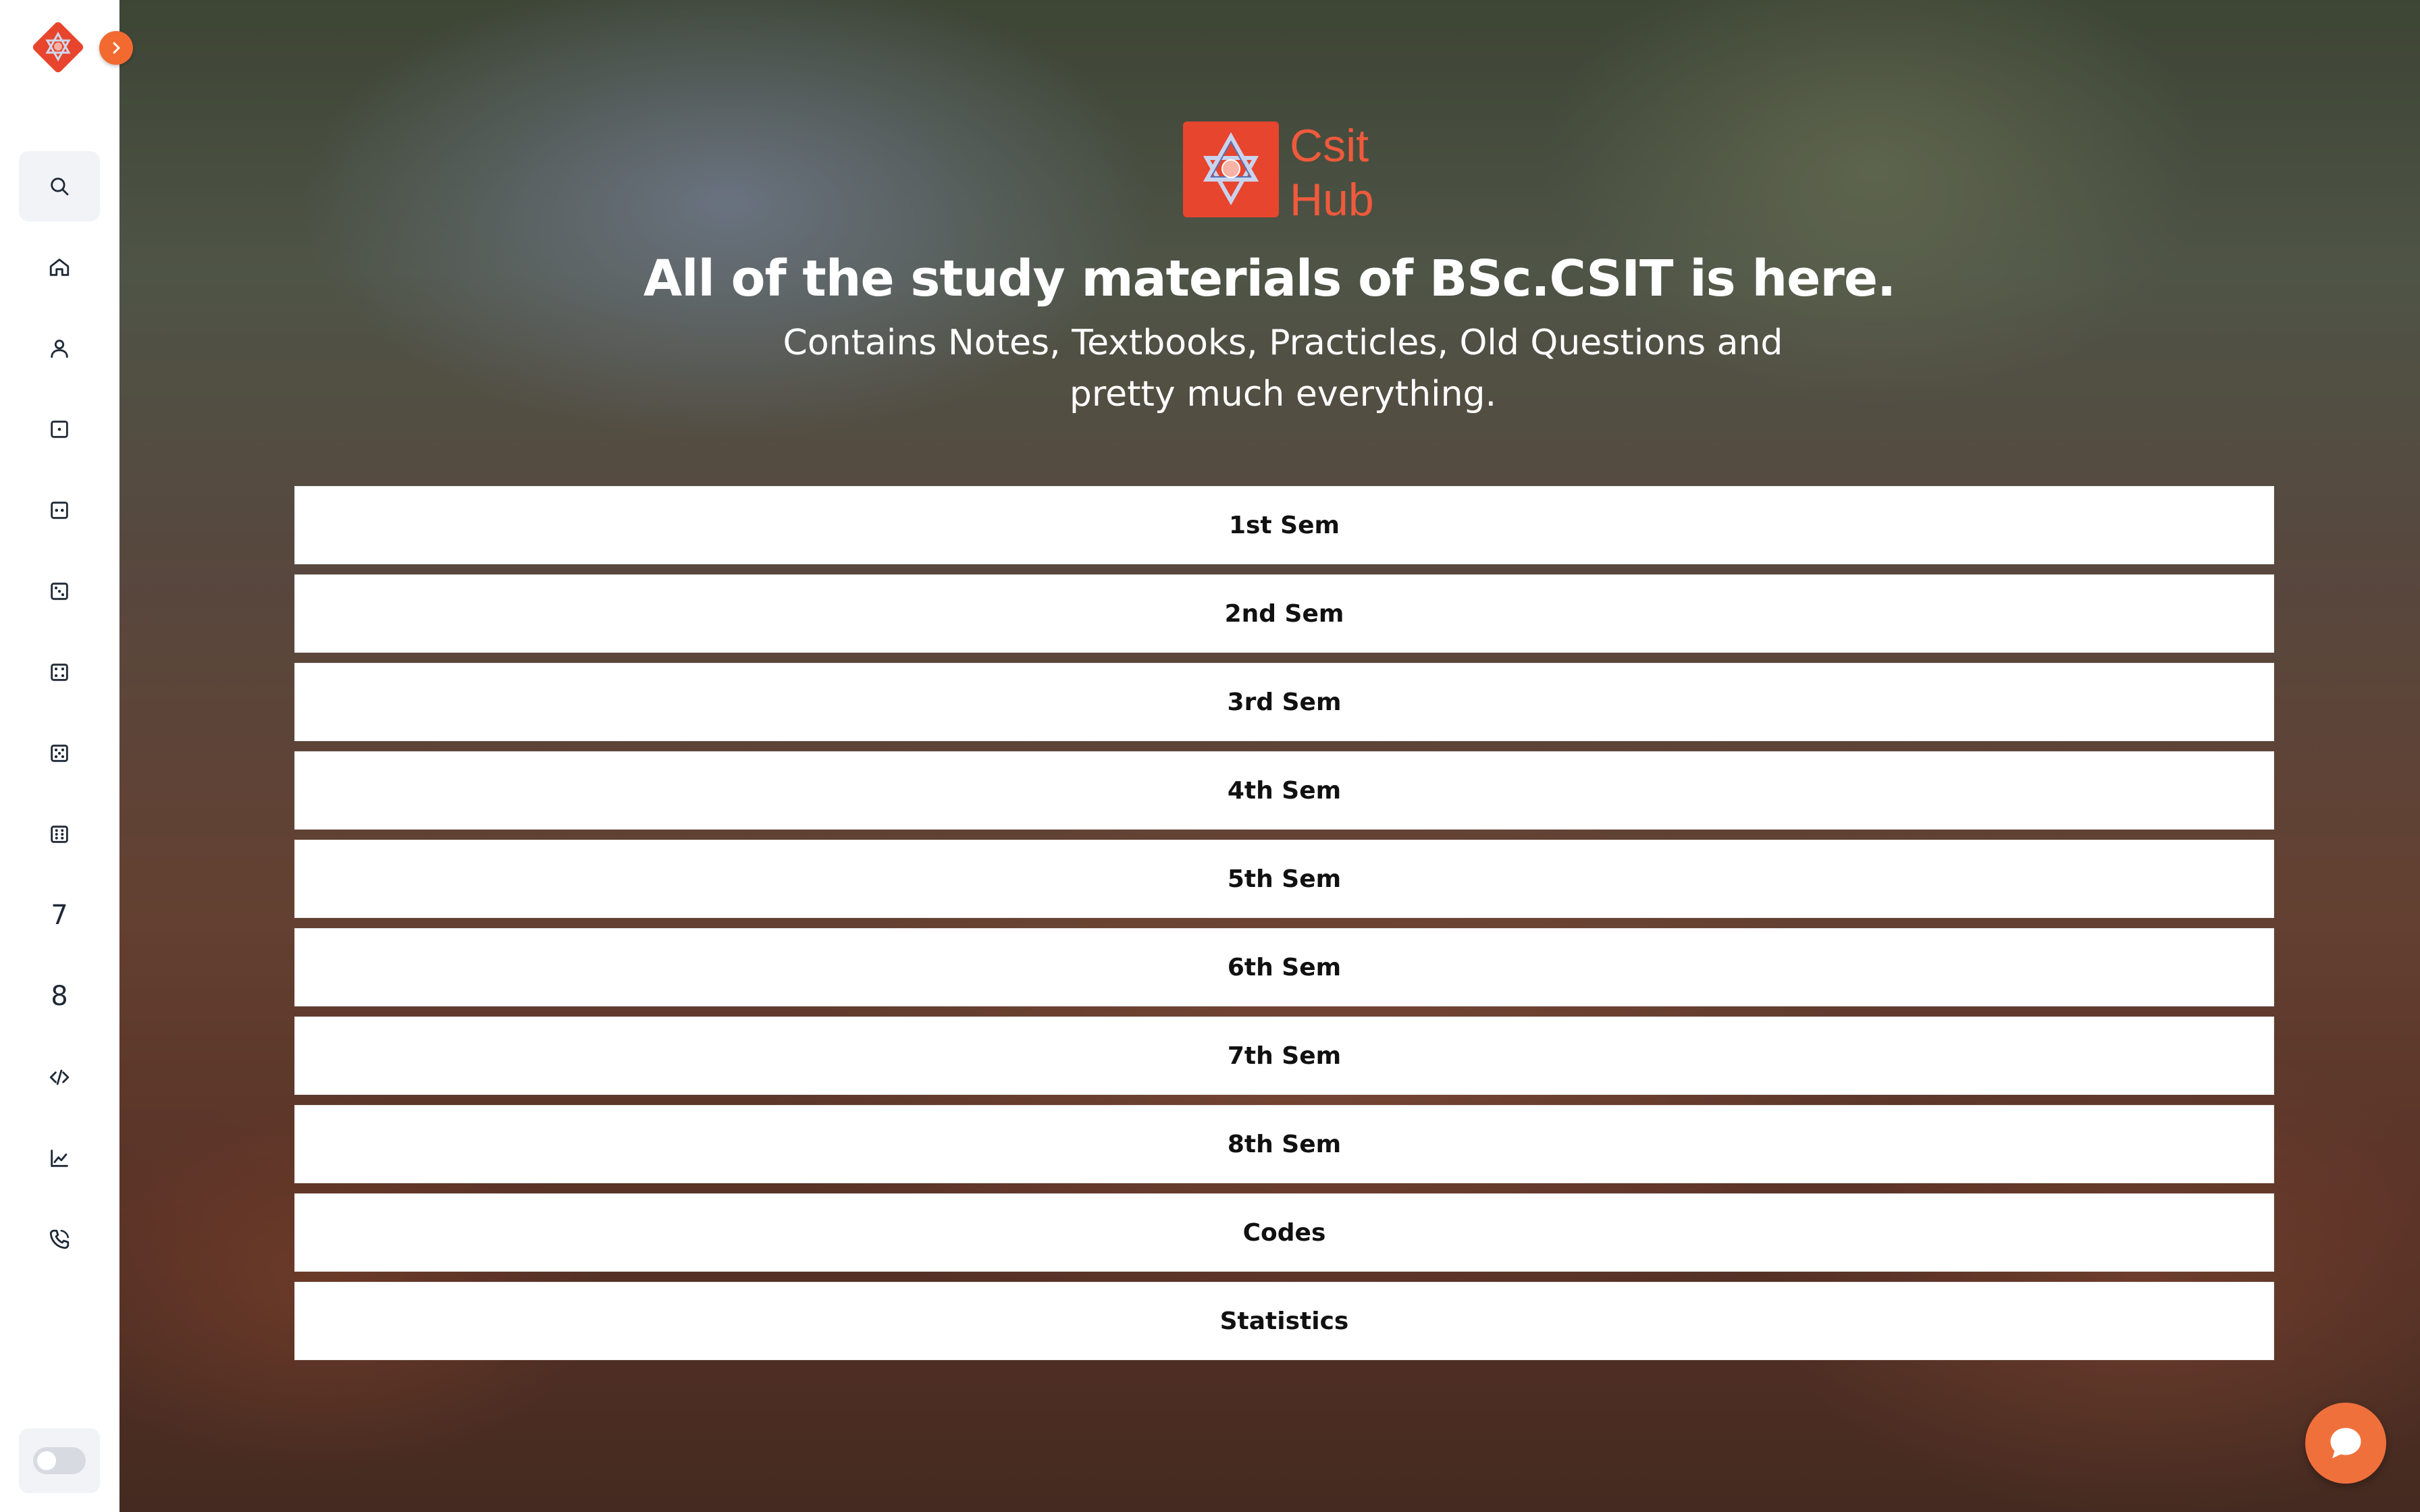 The width and height of the screenshot is (2420, 1512). What do you see at coordinates (1284, 702) in the screenshot?
I see `semester-button-3: 3rd Sem` at bounding box center [1284, 702].